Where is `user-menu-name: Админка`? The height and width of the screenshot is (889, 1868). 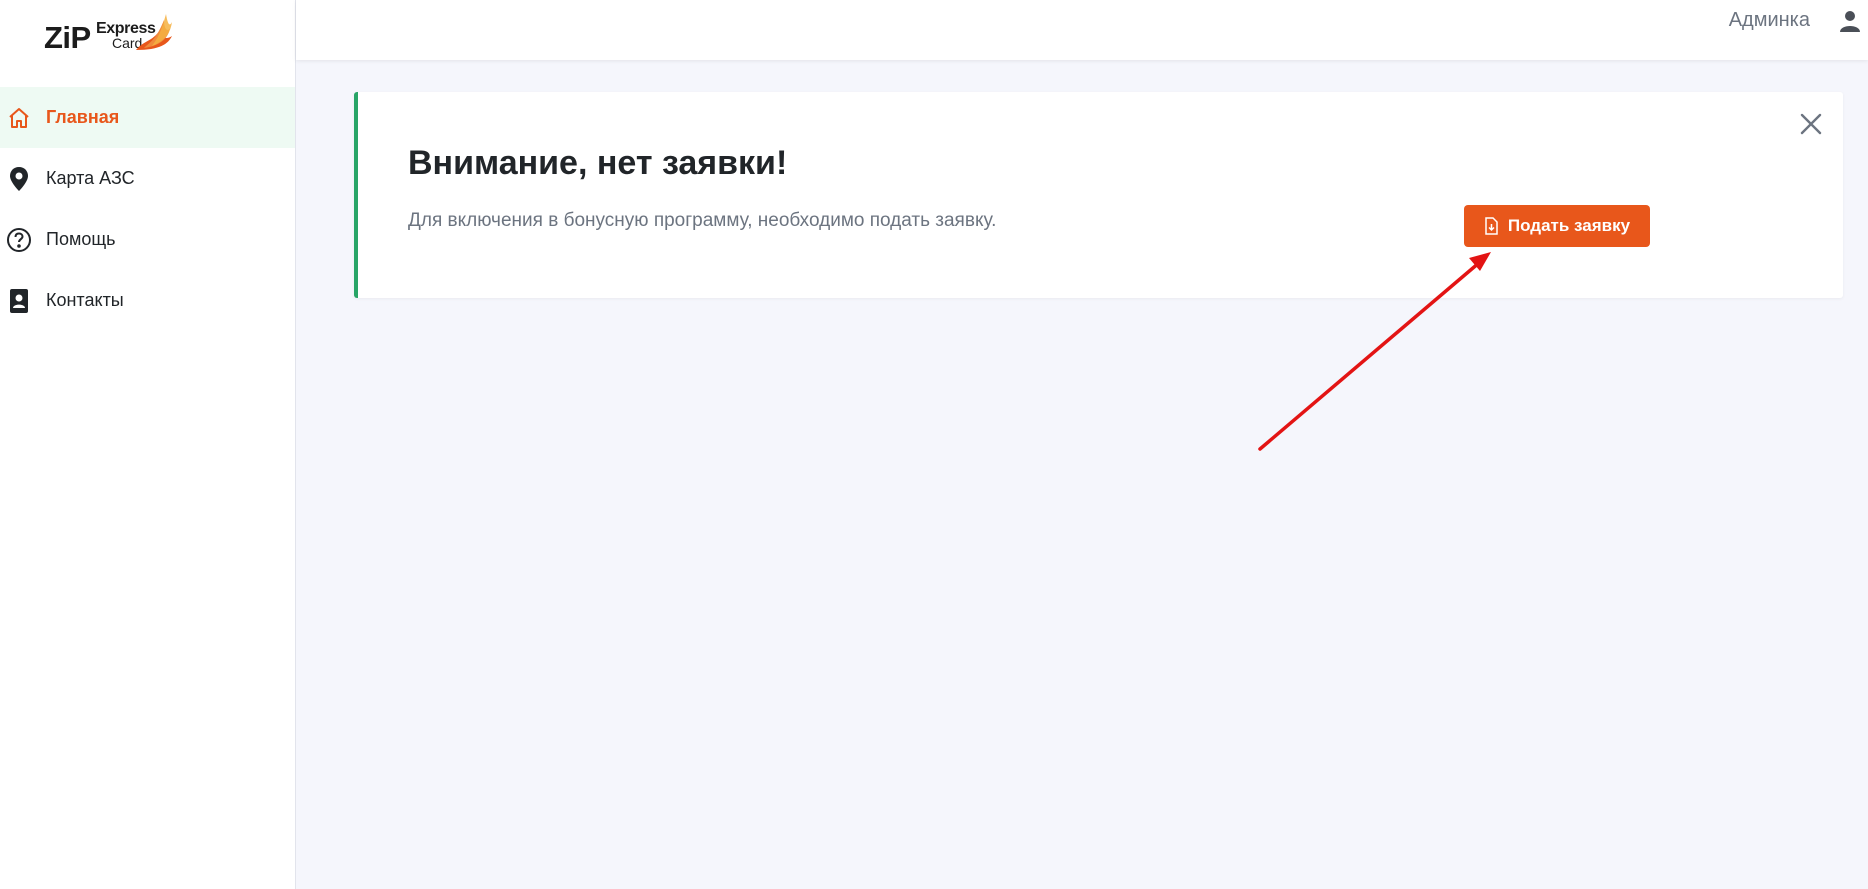 user-menu-name: Админка is located at coordinates (1769, 20).